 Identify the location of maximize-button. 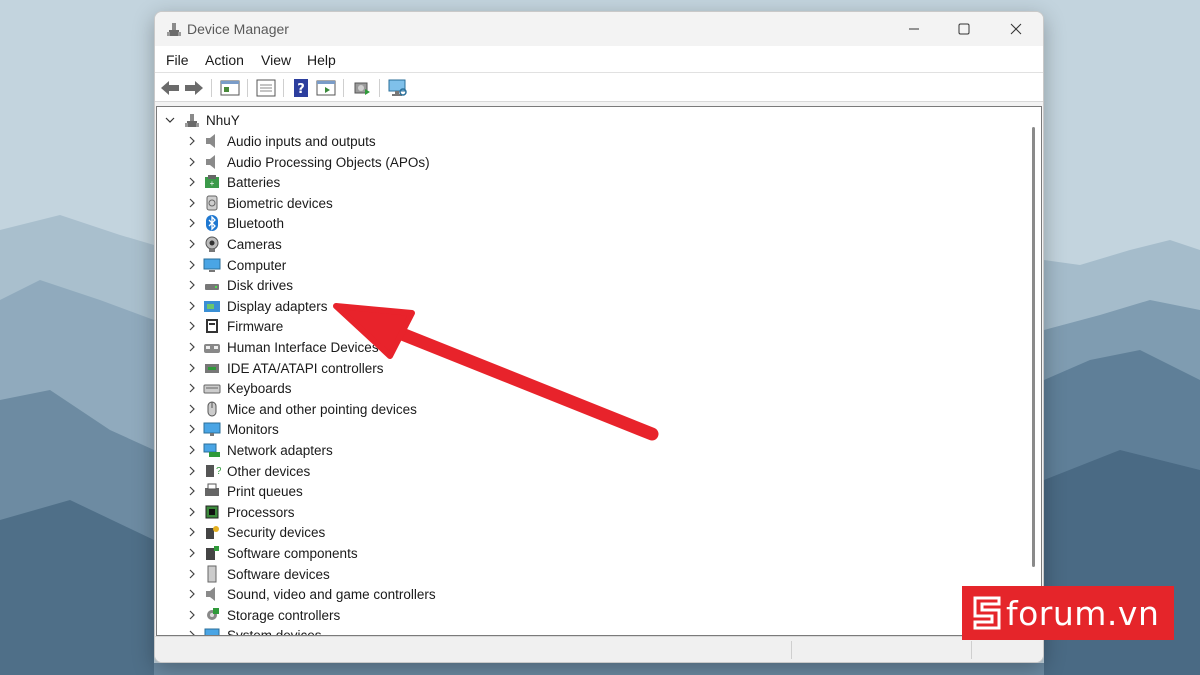
(964, 29).